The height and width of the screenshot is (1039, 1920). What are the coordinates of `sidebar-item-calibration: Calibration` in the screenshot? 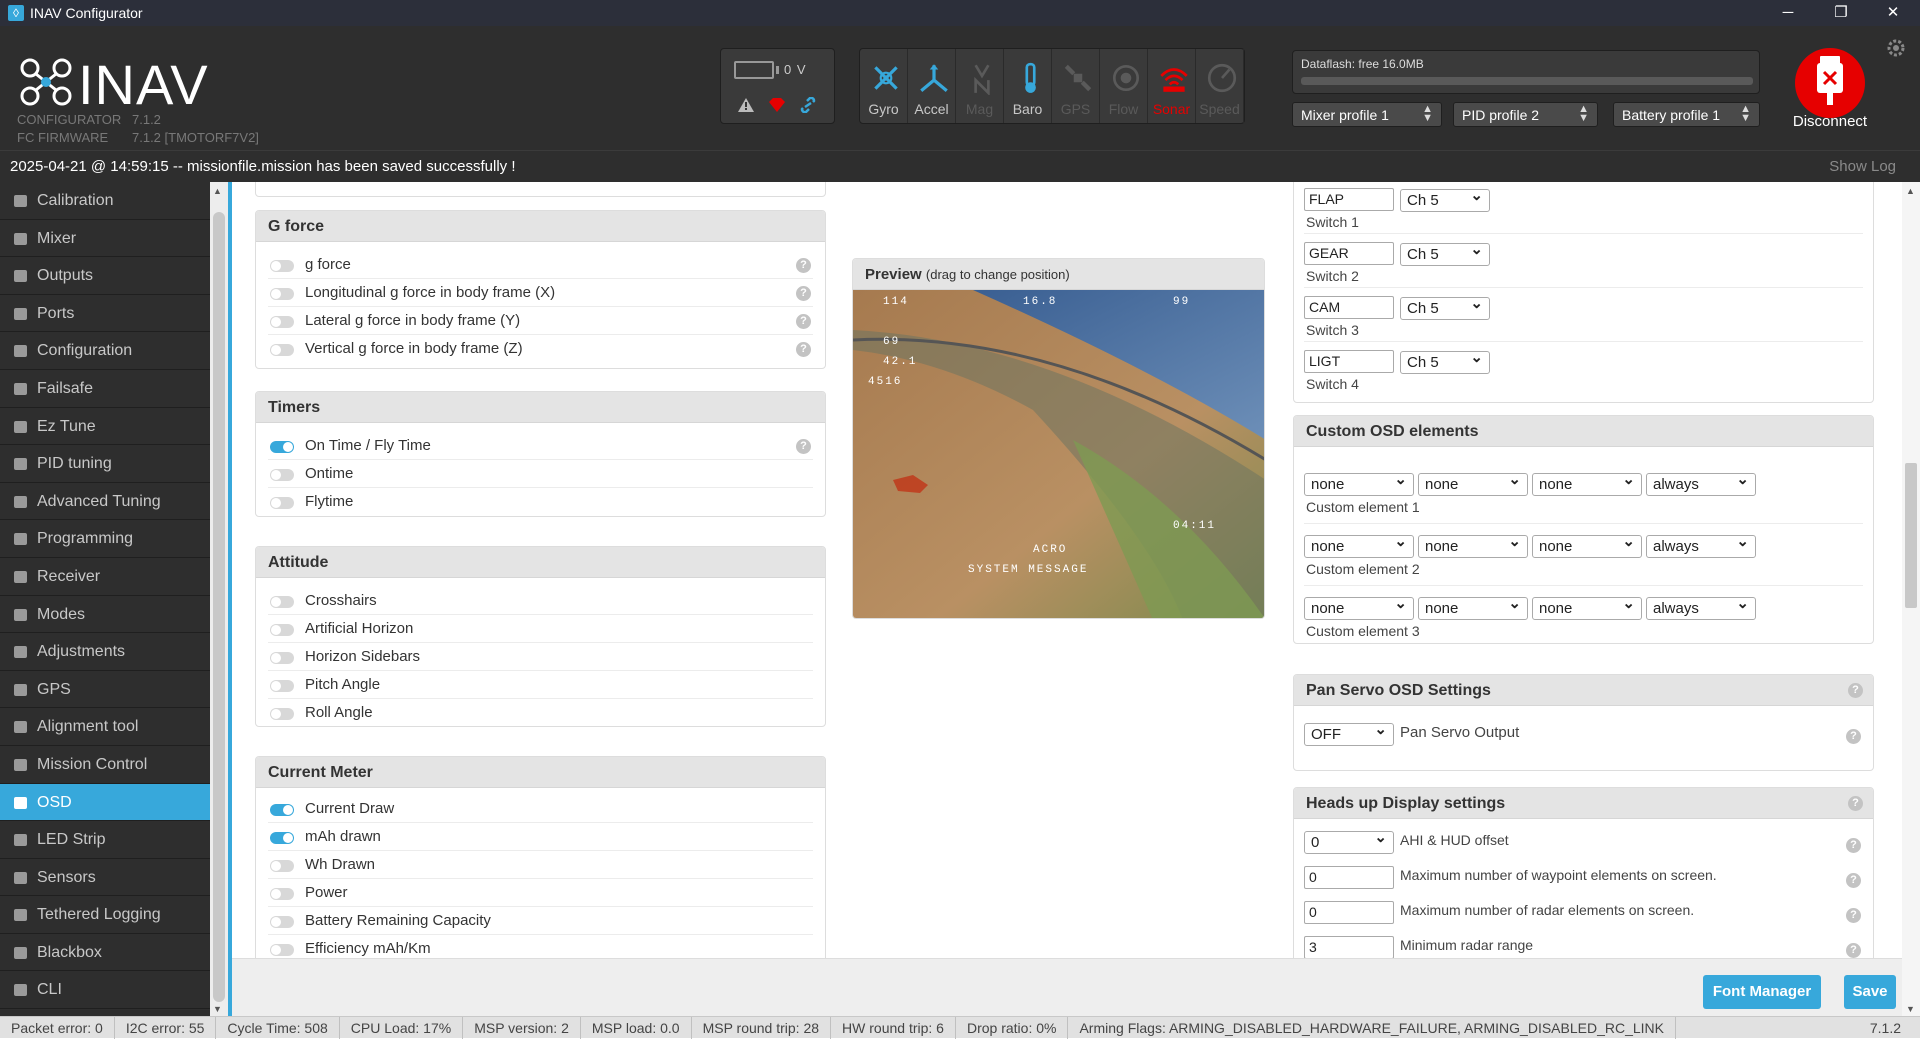 It's located at (105, 201).